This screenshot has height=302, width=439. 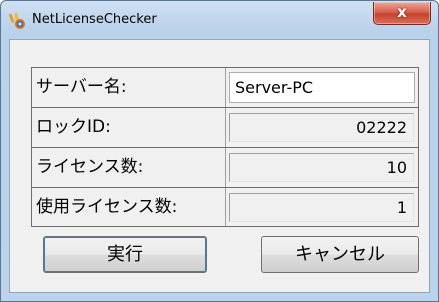 What do you see at coordinates (81, 87) in the screenshot?
I see `server-name-label: サーバー名:` at bounding box center [81, 87].